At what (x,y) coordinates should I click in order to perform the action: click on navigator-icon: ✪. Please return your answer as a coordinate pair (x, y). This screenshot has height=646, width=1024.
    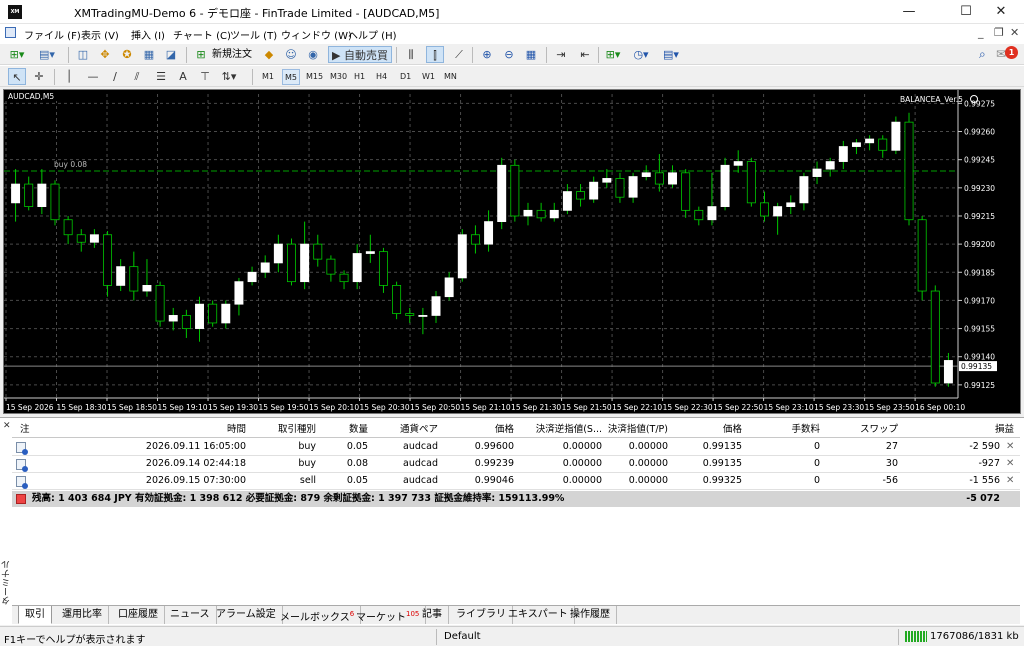
    Looking at the image, I should click on (127, 54).